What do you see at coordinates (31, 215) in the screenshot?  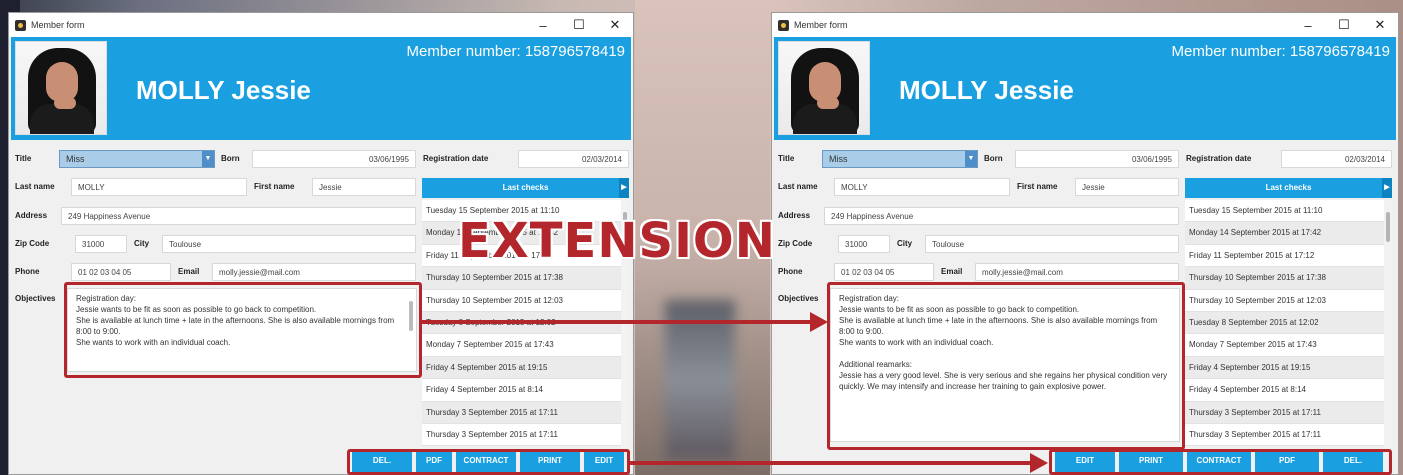 I see `address-label: Address` at bounding box center [31, 215].